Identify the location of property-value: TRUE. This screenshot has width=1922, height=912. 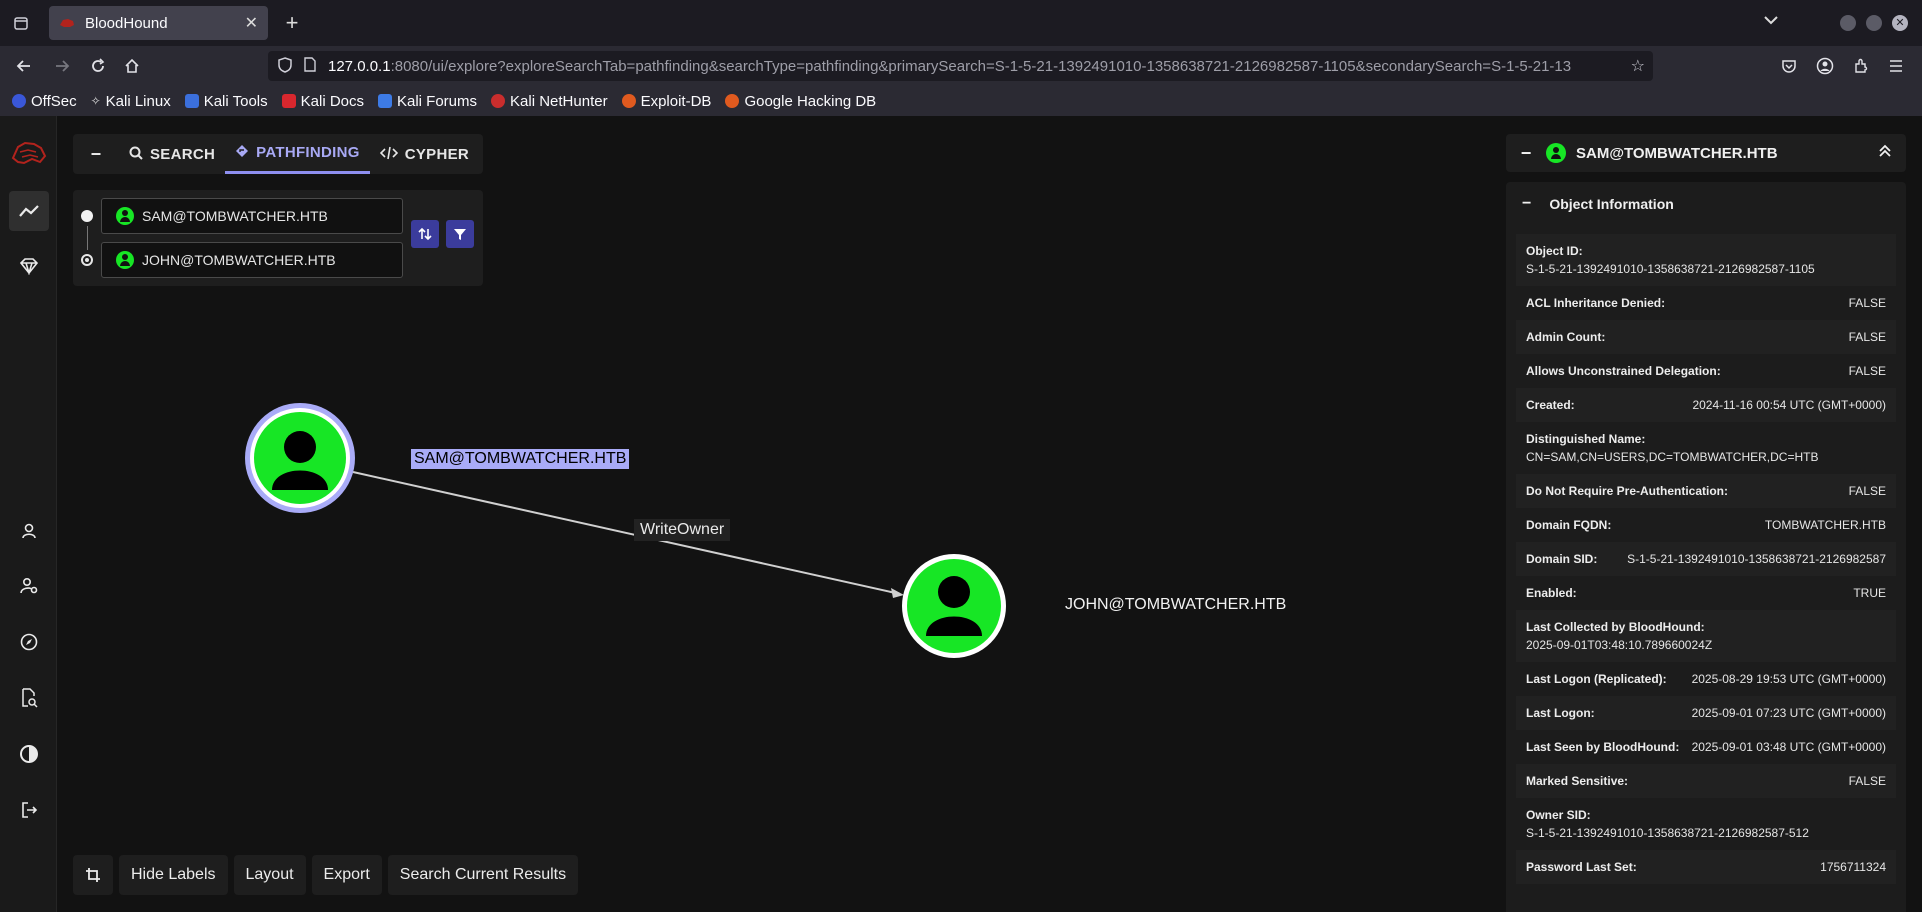
(1869, 593).